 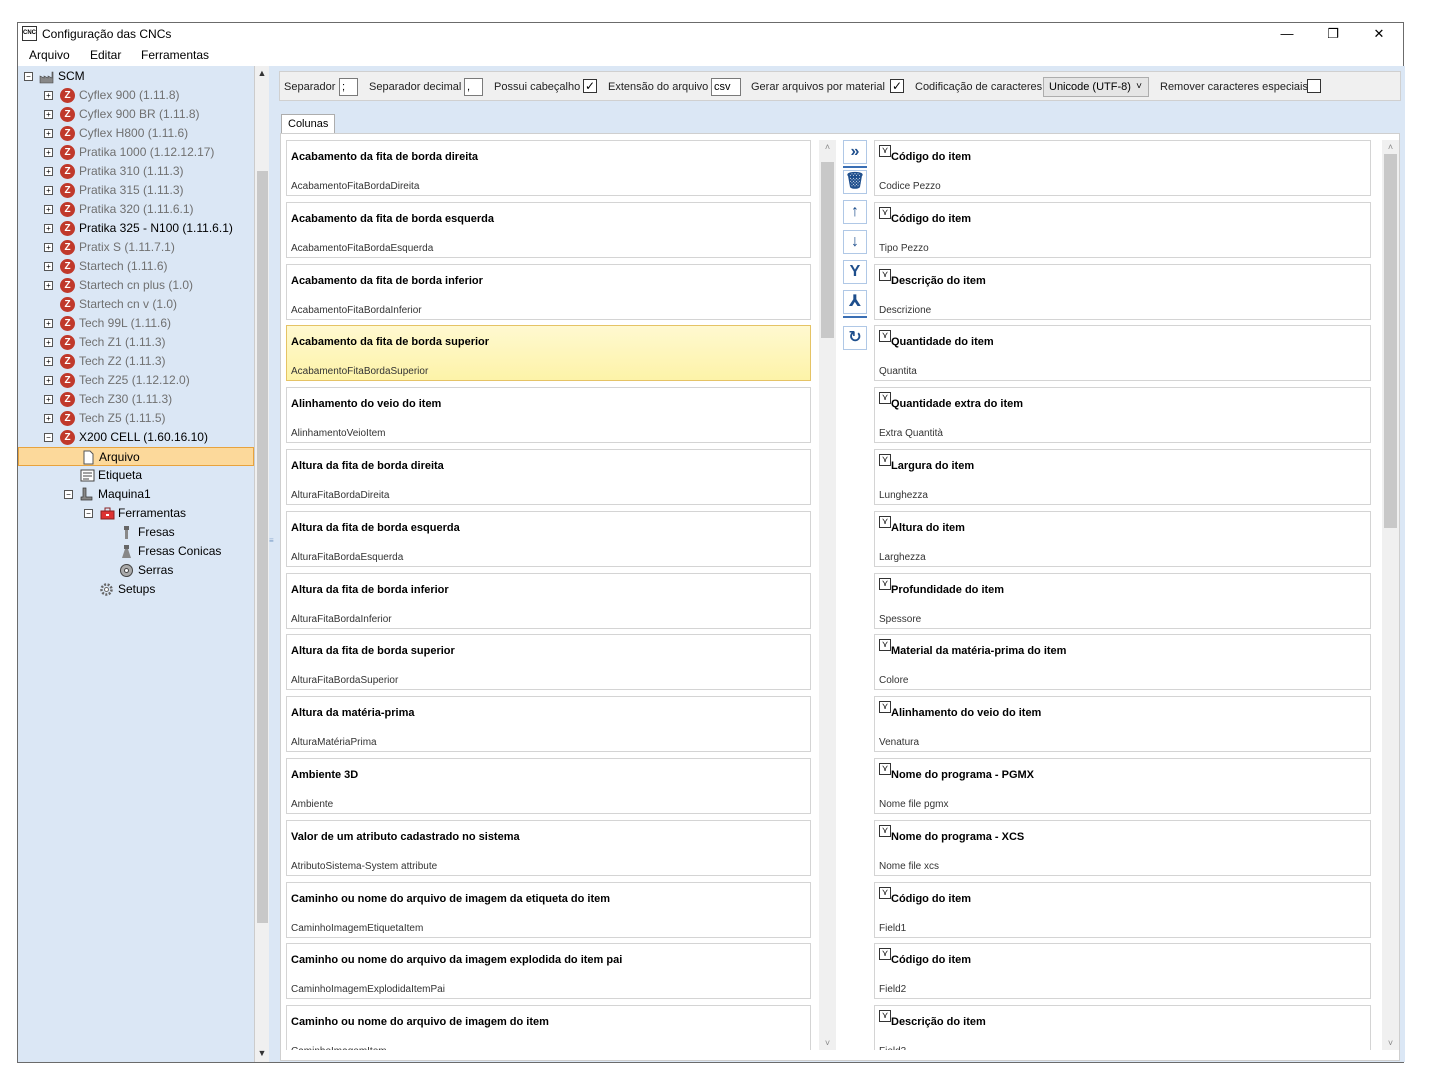 I want to click on tree-item-cnc: + Z Cyflex 900 BR (1.11.8), so click(x=136, y=114).